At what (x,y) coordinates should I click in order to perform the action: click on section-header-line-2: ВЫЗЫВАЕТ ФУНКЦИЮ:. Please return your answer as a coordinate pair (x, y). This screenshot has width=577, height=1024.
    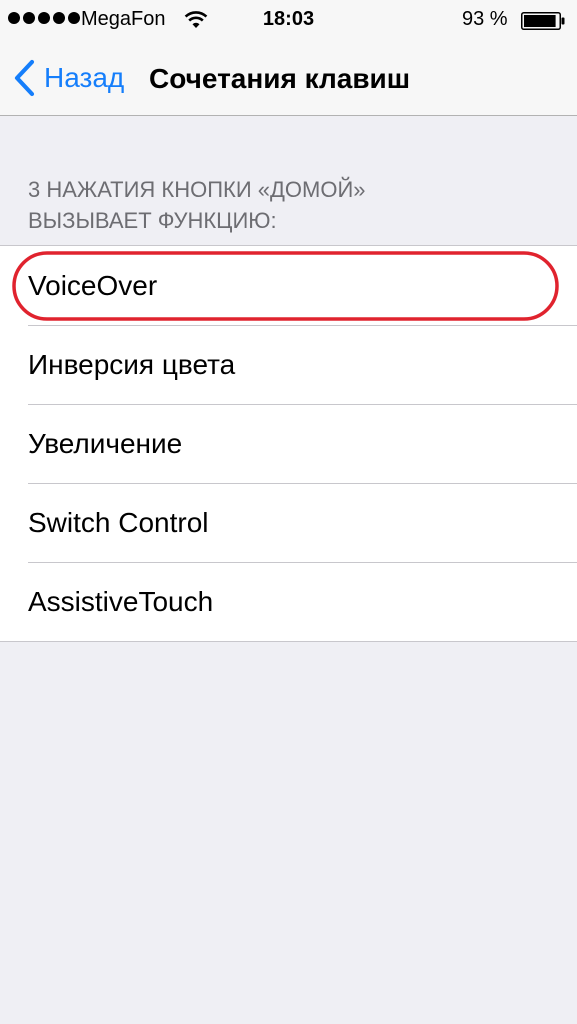
    Looking at the image, I should click on (152, 220).